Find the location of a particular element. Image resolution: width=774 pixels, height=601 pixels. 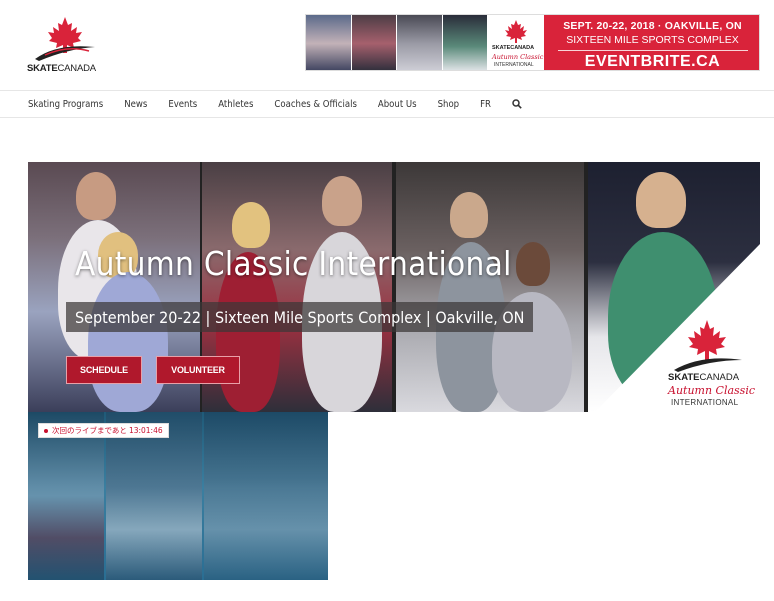

nav-item-coaches-officials: Coaches & Officials is located at coordinates (315, 104).